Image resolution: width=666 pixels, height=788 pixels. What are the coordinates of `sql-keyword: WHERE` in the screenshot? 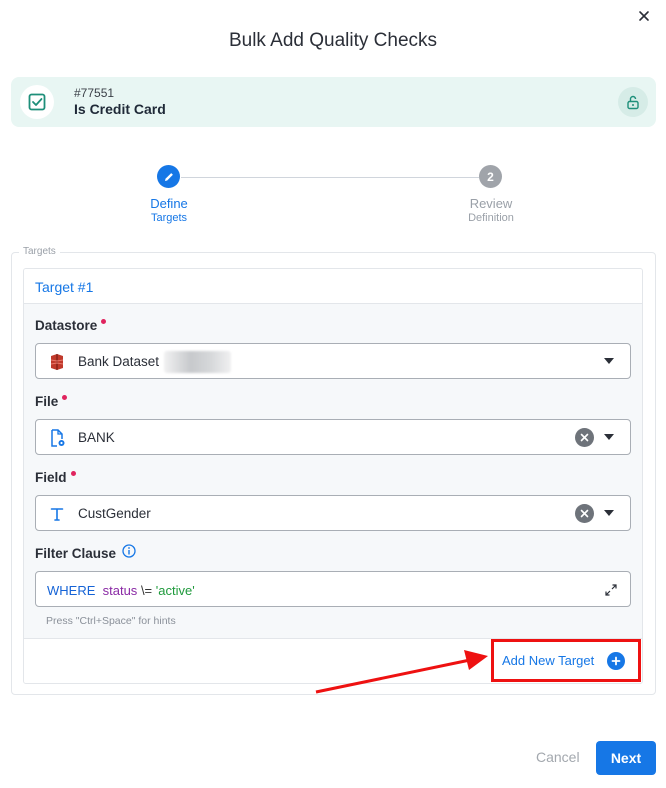 It's located at (71, 590).